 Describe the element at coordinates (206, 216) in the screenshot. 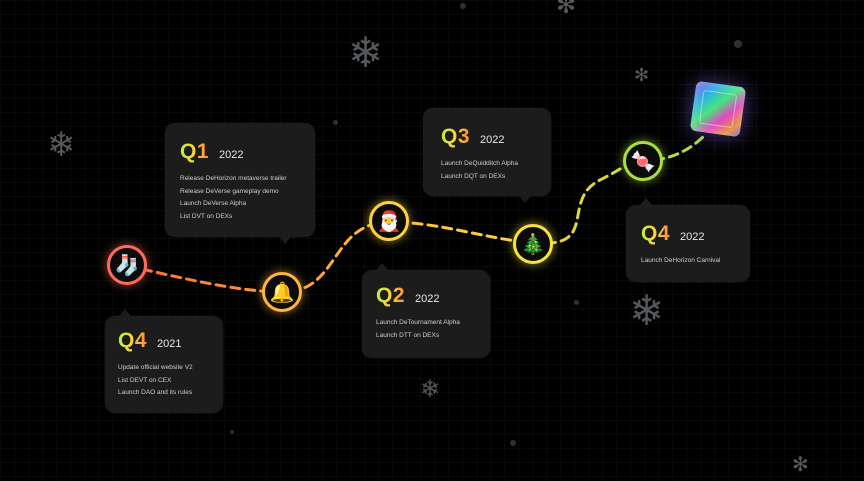

I see `list-item: List DVT on DEXs` at that location.